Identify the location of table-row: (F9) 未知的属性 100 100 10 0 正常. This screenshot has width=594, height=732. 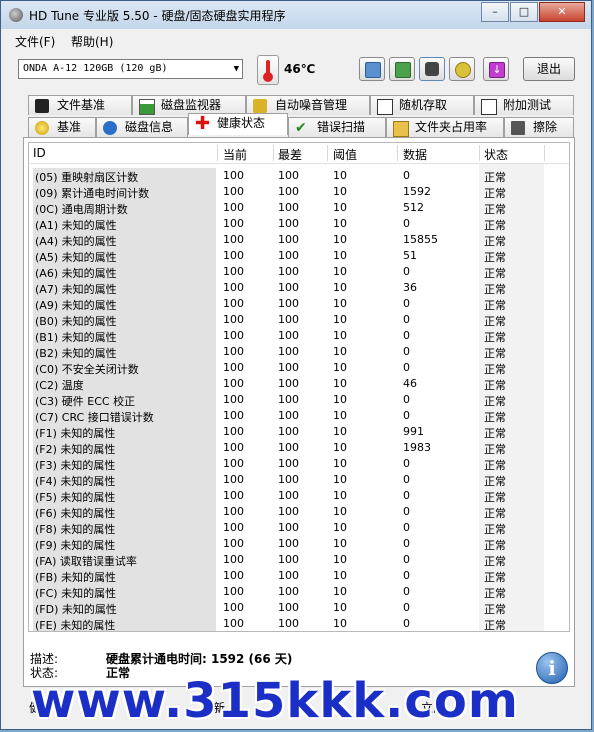
(299, 544).